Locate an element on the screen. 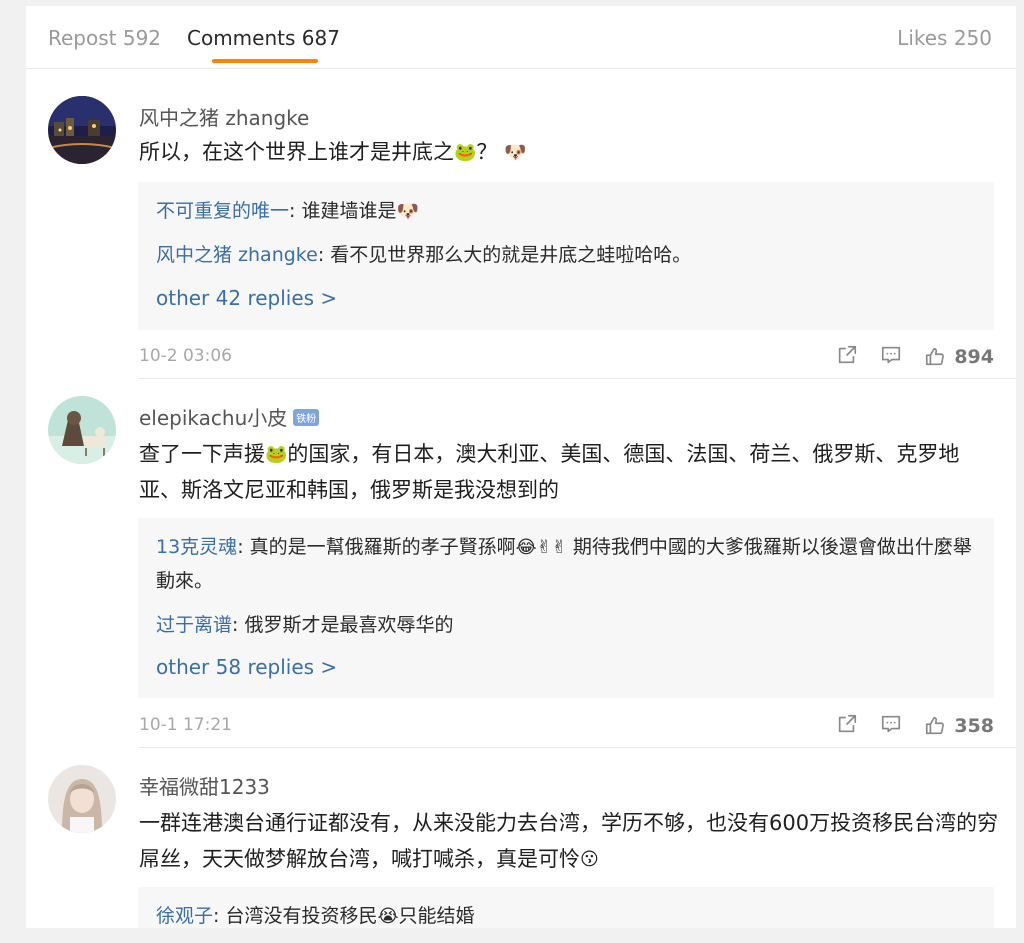 Image resolution: width=1024 pixels, height=943 pixels. active-tab-indicator is located at coordinates (265, 61).